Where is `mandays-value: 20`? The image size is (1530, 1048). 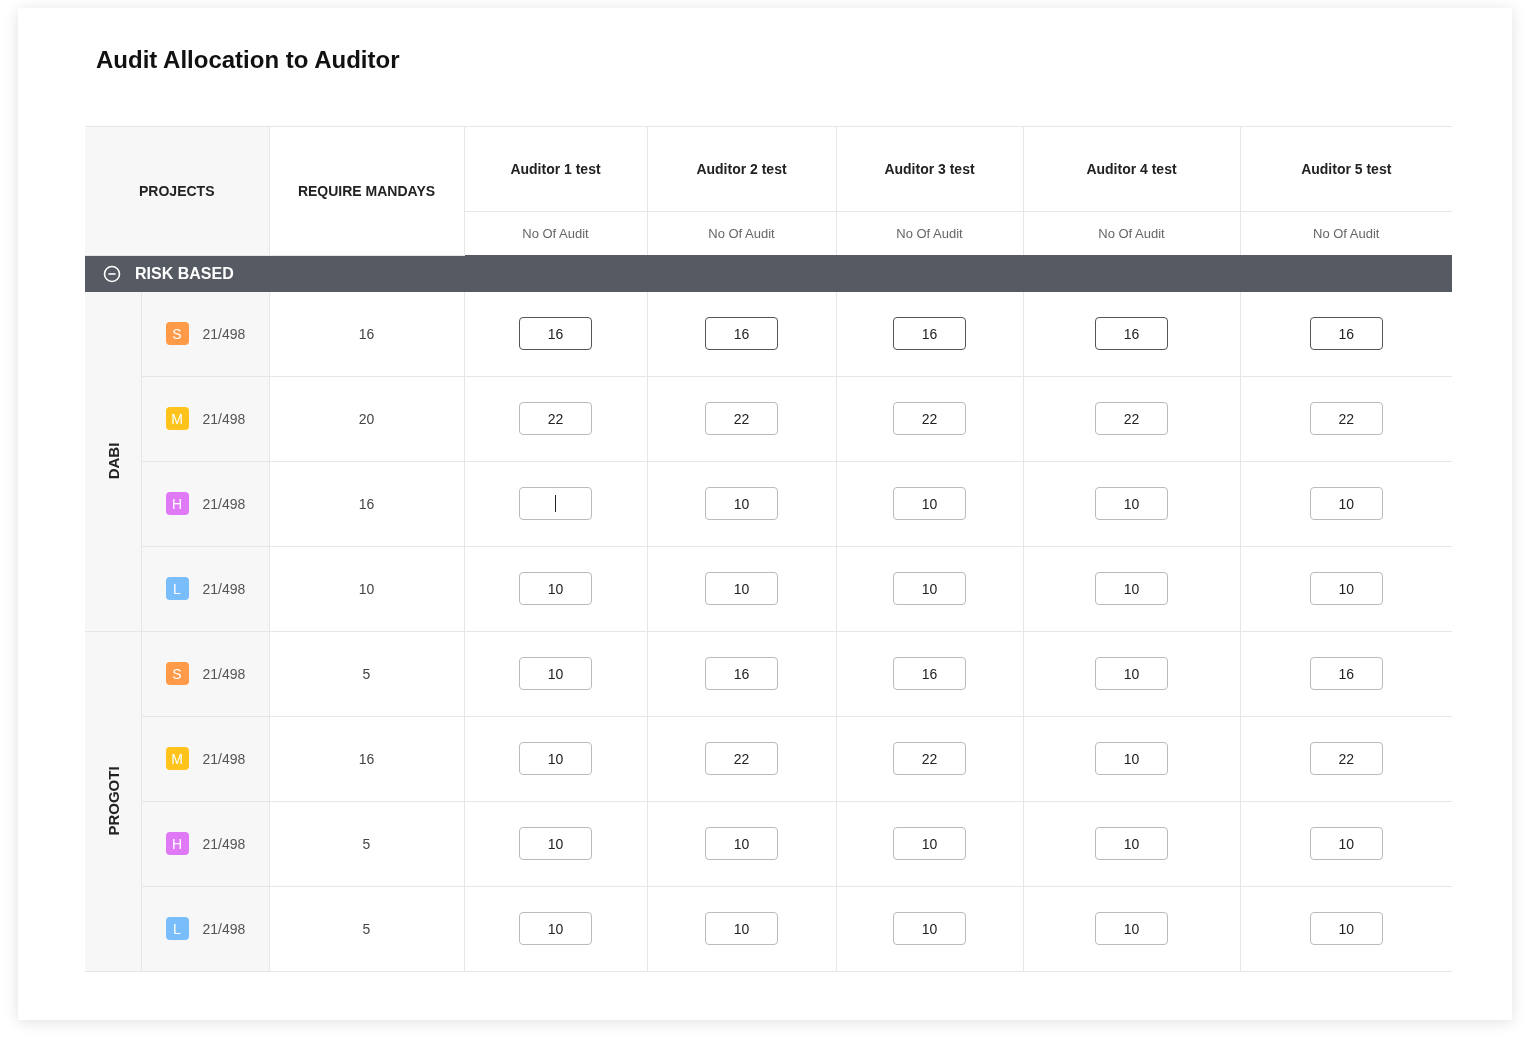
mandays-value: 20 is located at coordinates (366, 418).